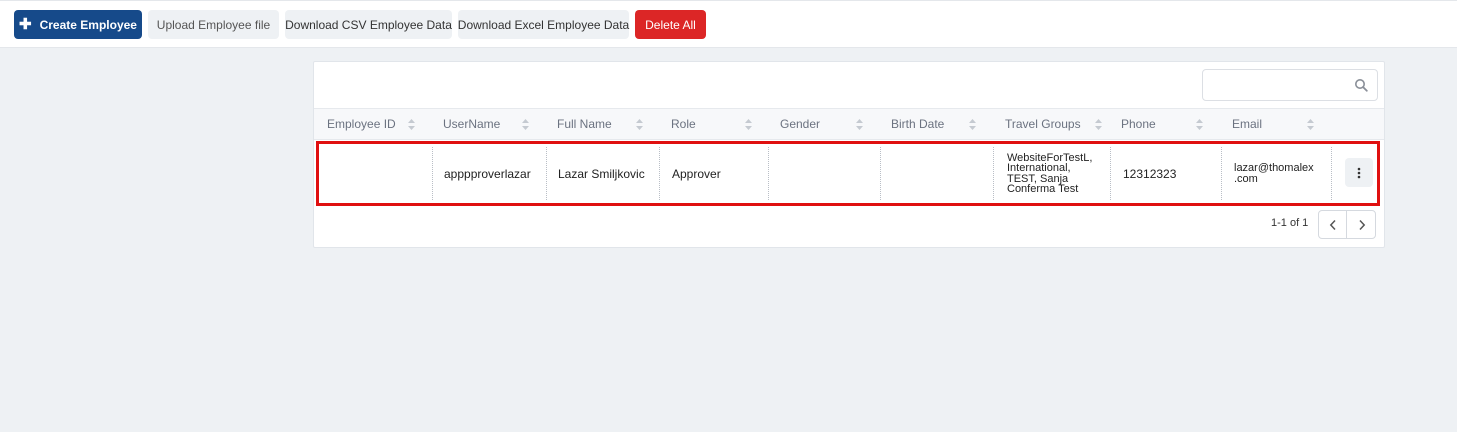  Describe the element at coordinates (213, 24) in the screenshot. I see `upload-employee-file-button: Upload Employee file` at that location.